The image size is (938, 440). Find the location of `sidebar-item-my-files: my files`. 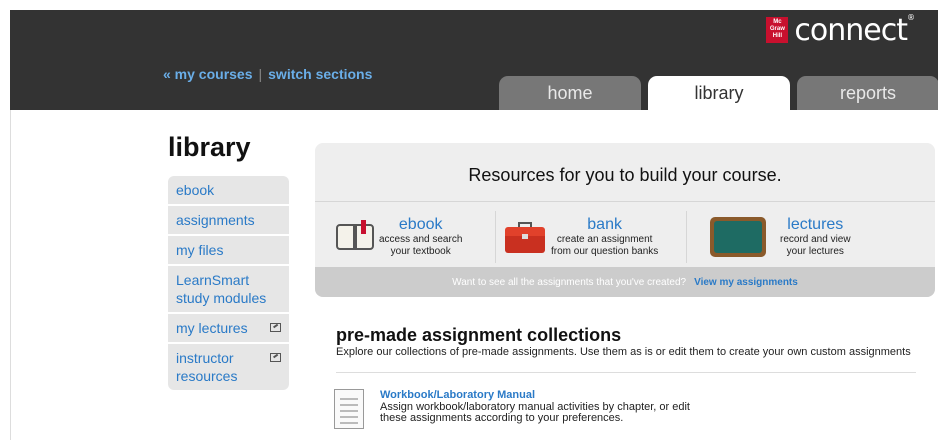

sidebar-item-my-files: my files is located at coordinates (228, 250).